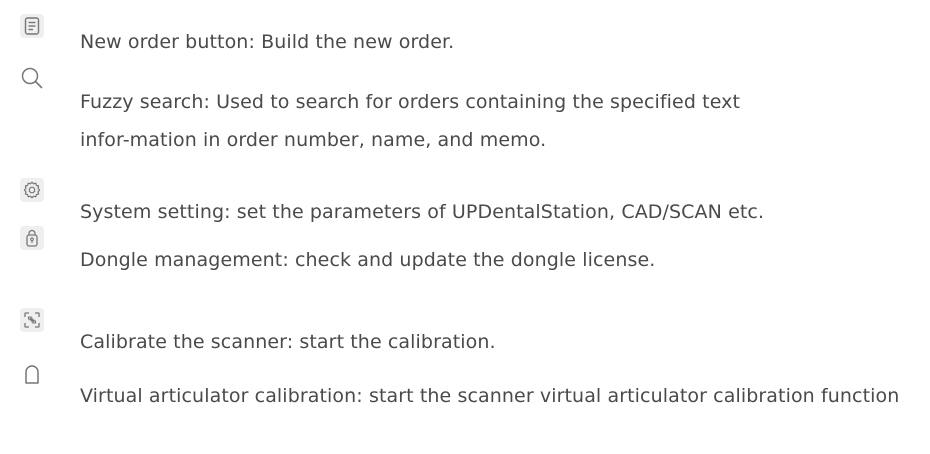 The image size is (930, 454). I want to click on dongle-lock-icon, so click(32, 238).